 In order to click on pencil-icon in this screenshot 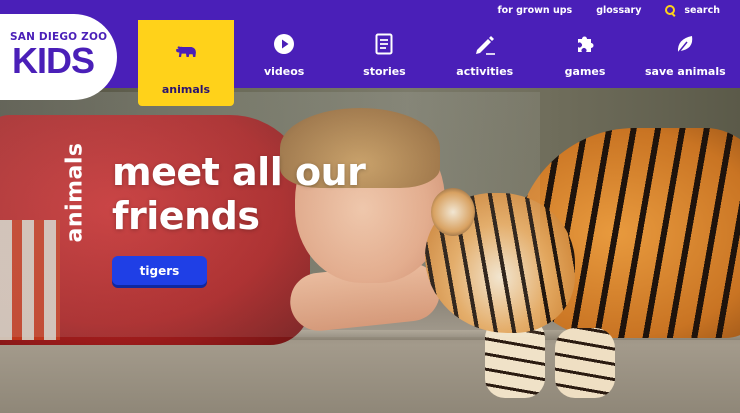, I will do `click(485, 44)`.